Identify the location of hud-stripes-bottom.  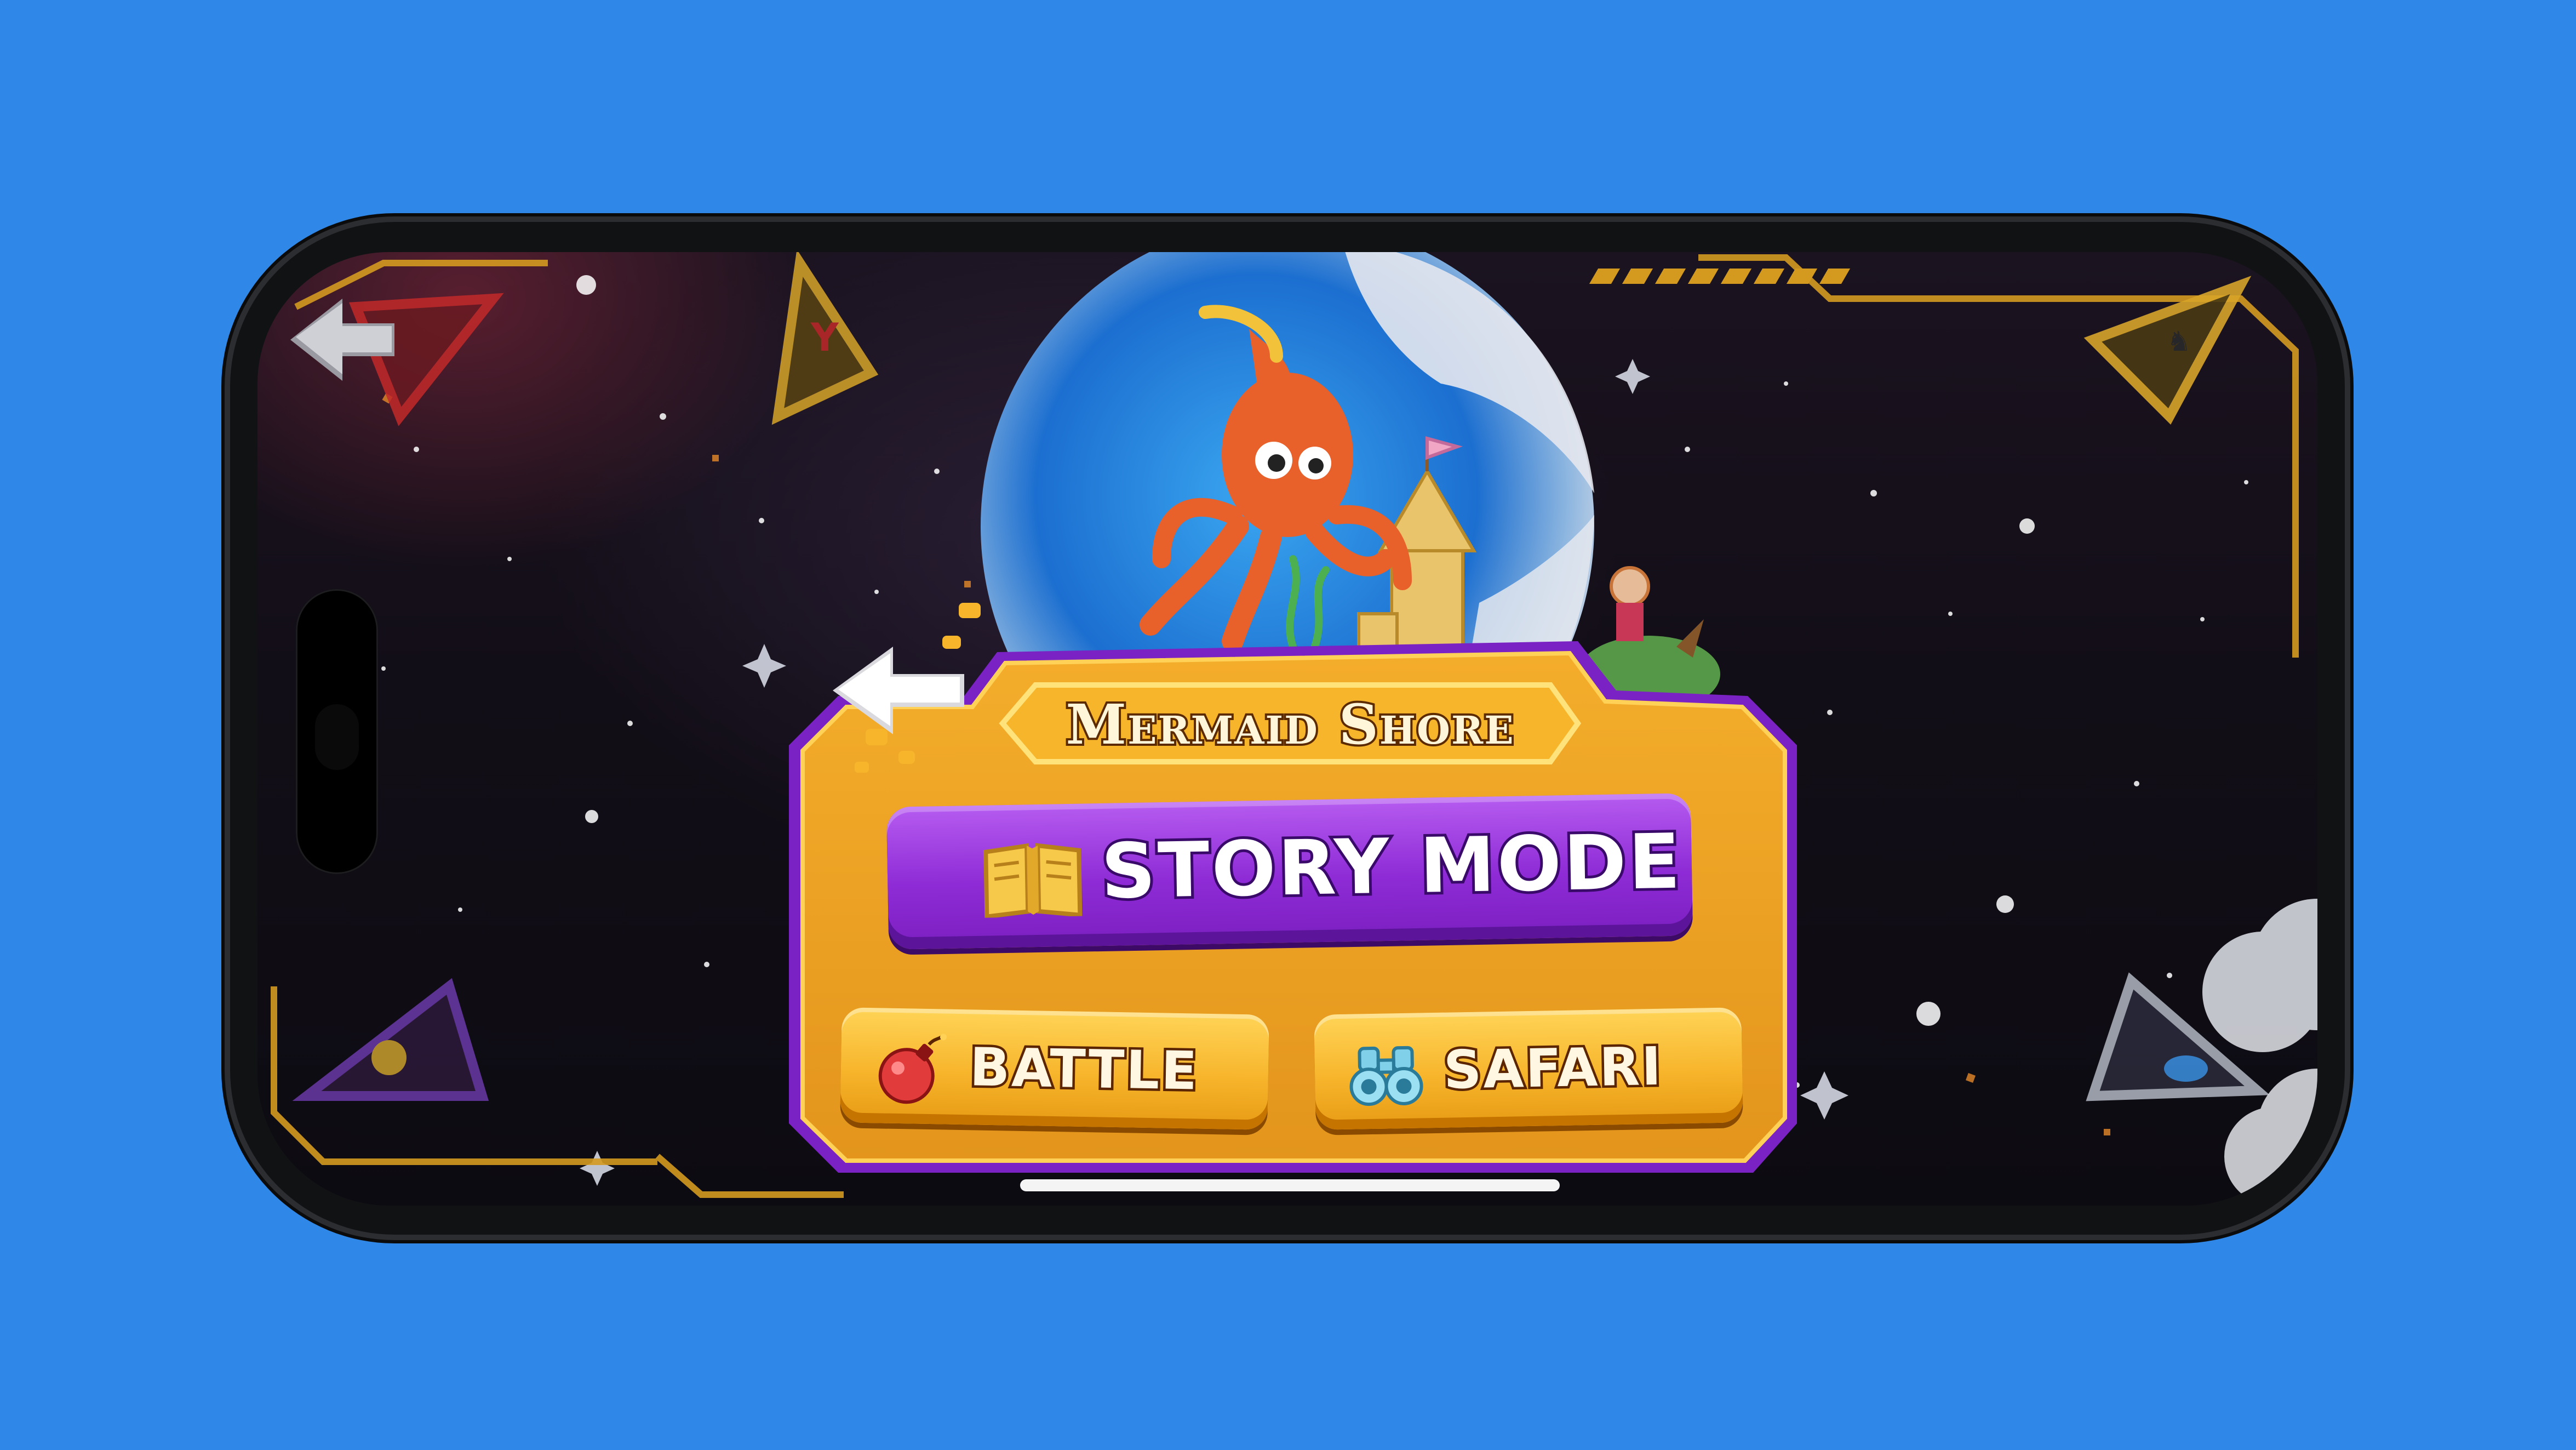
(81, 1174).